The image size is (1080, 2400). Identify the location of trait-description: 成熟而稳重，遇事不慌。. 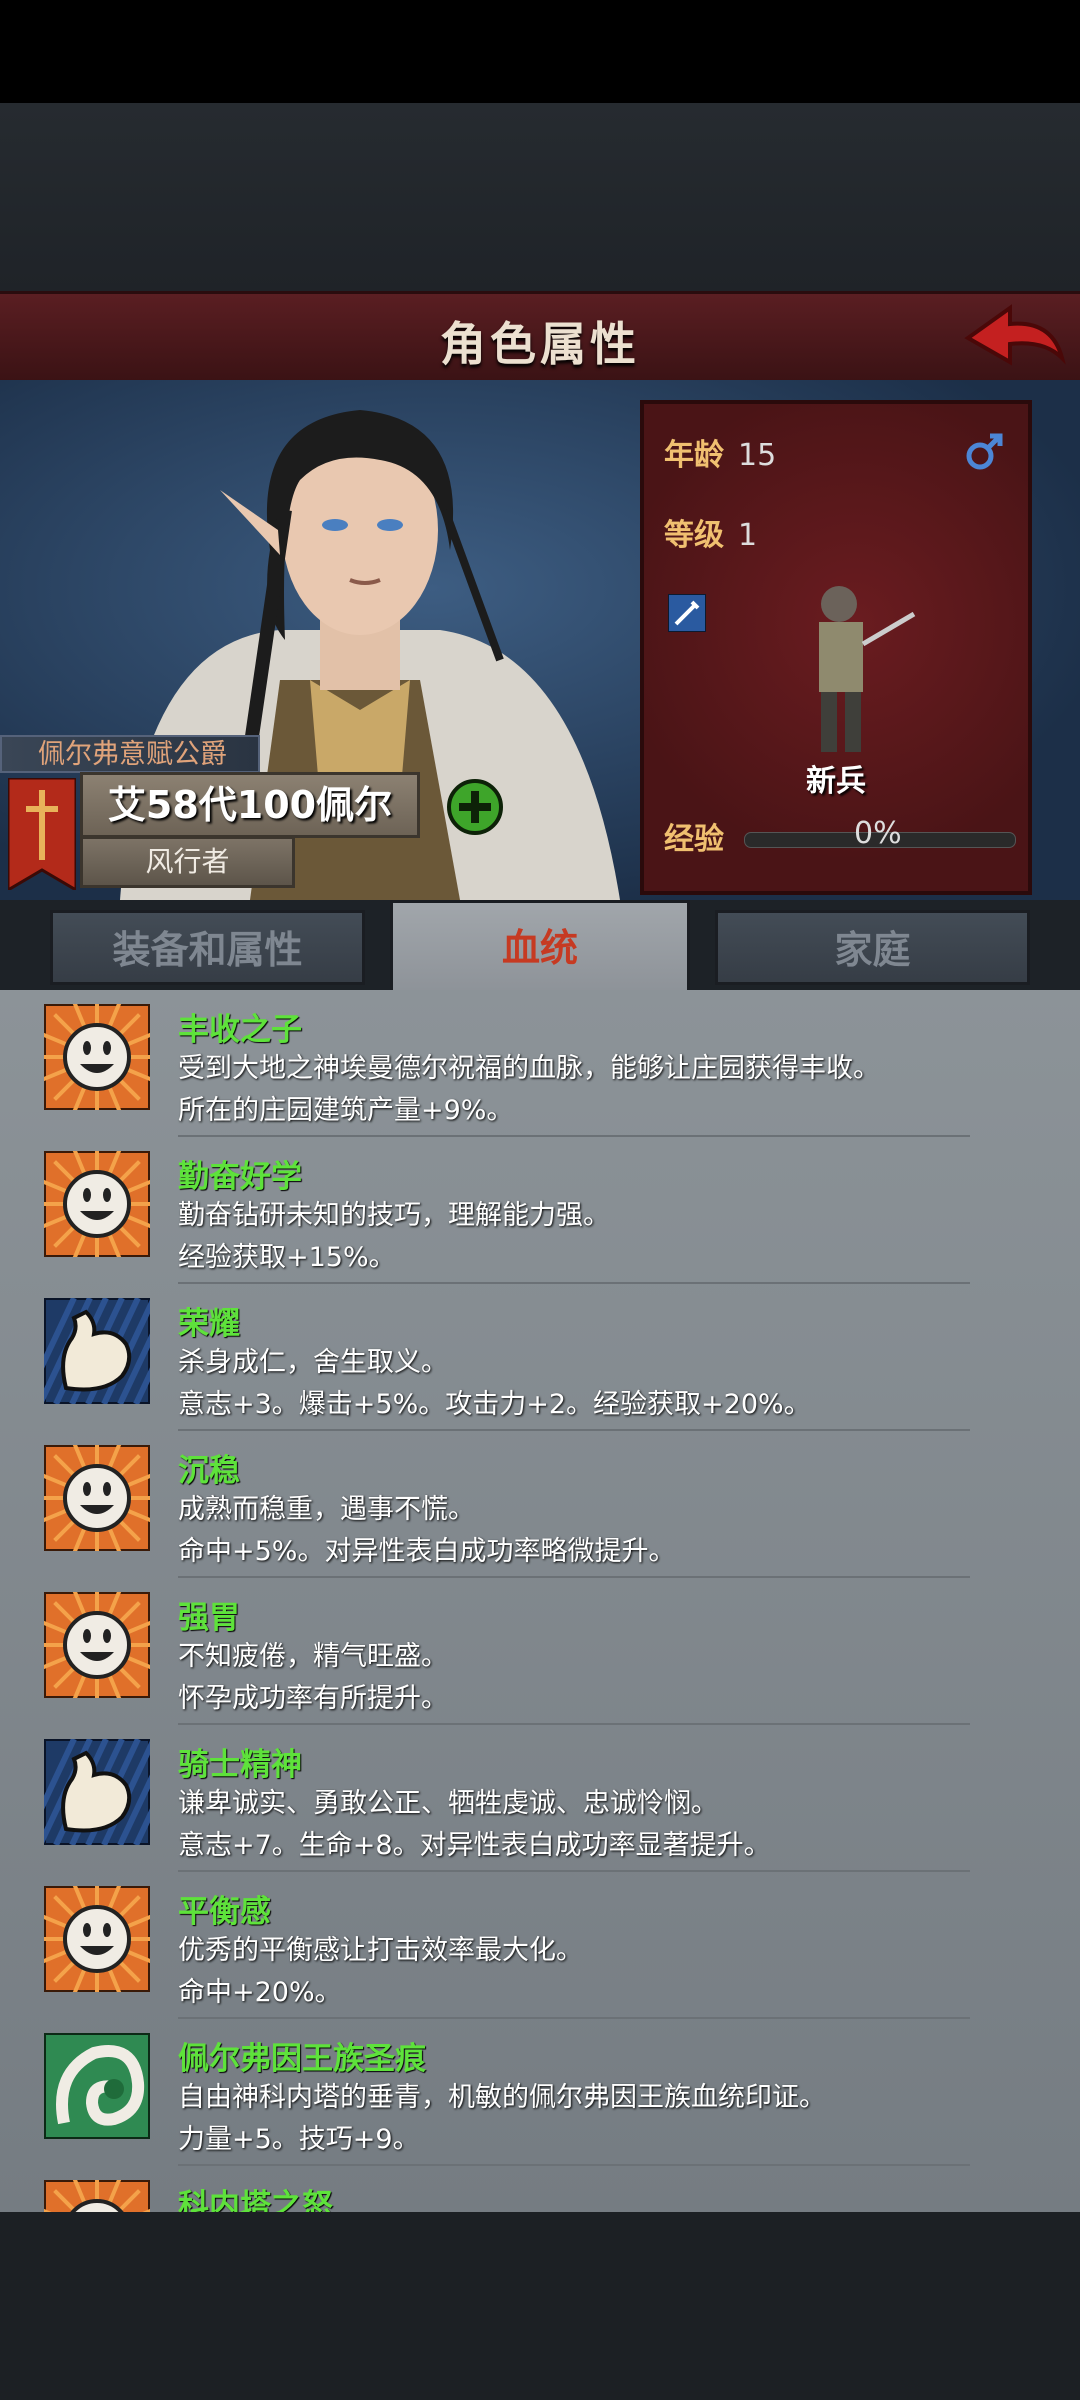
(326, 1509).